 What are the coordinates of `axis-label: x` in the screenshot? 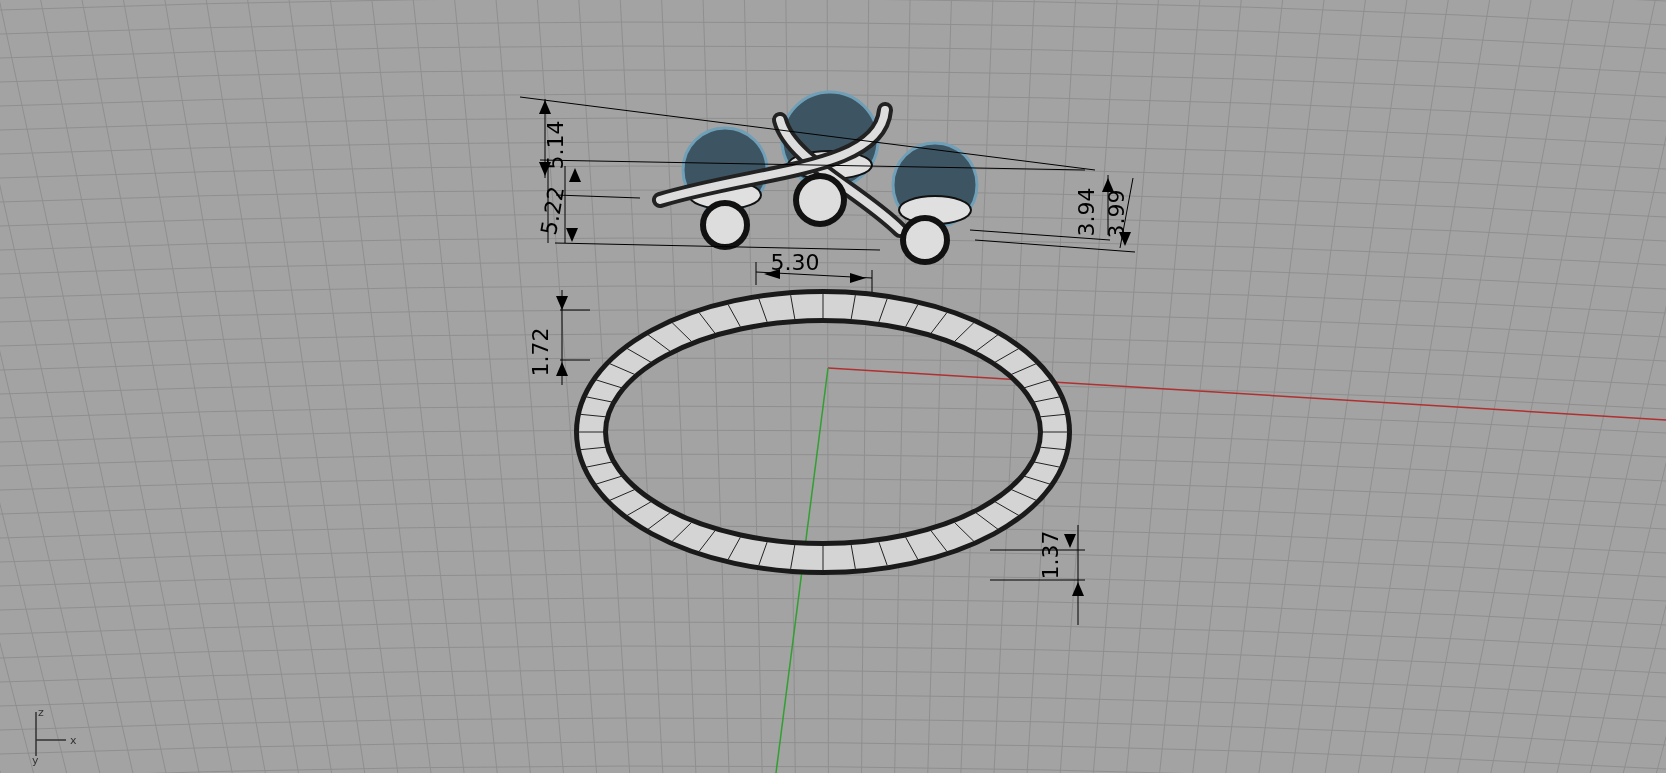 It's located at (73, 740).